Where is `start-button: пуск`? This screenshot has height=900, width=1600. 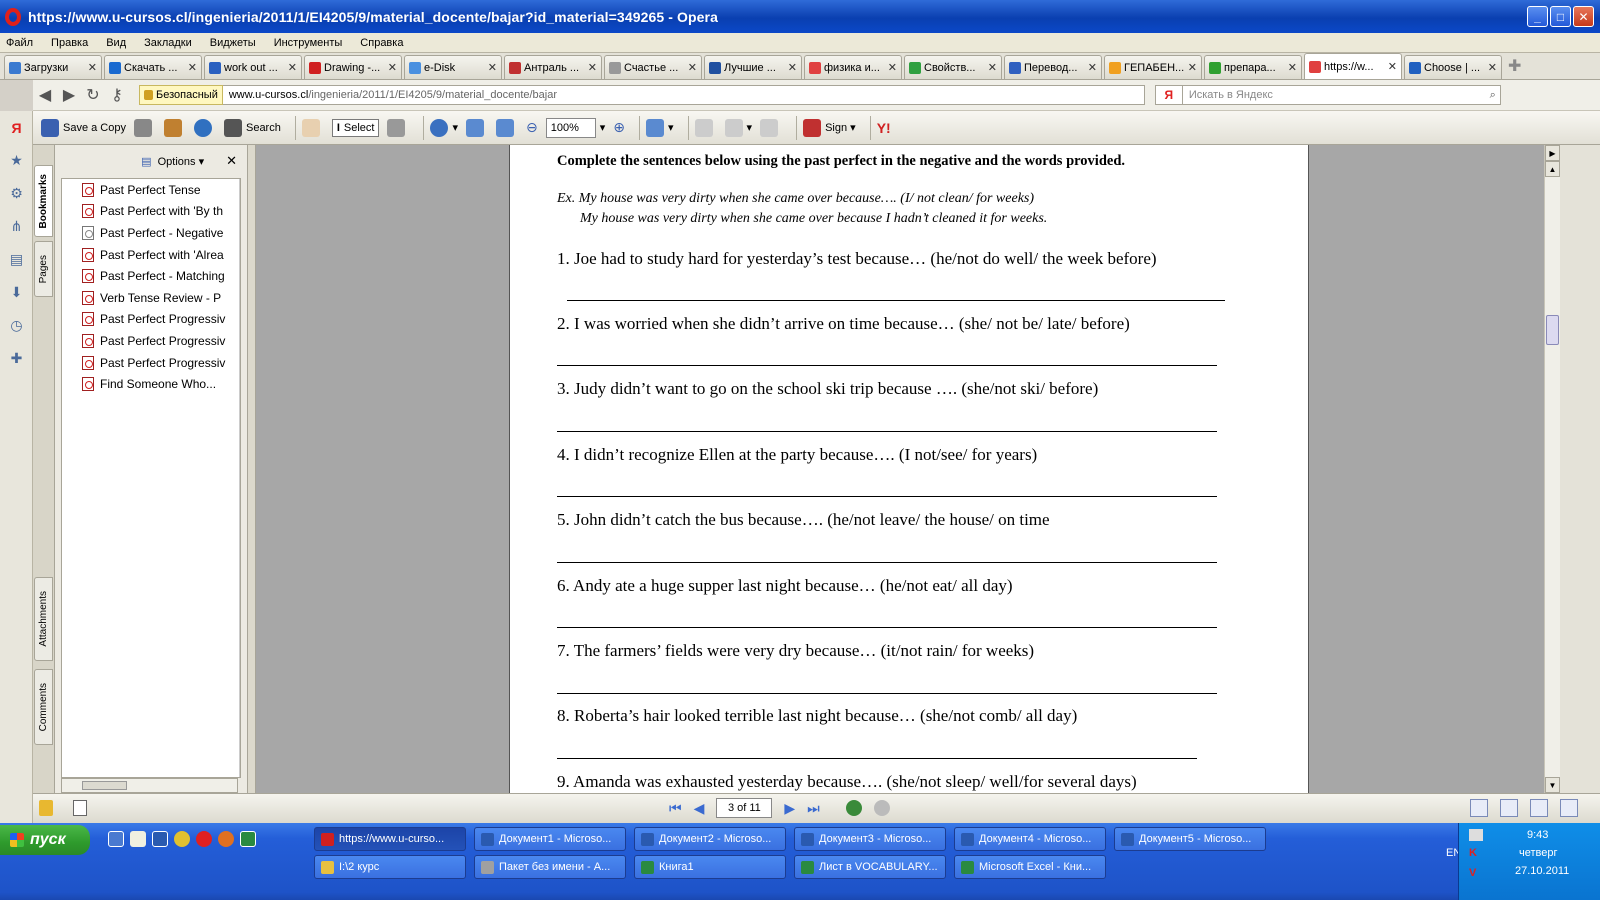 start-button: пуск is located at coordinates (45, 840).